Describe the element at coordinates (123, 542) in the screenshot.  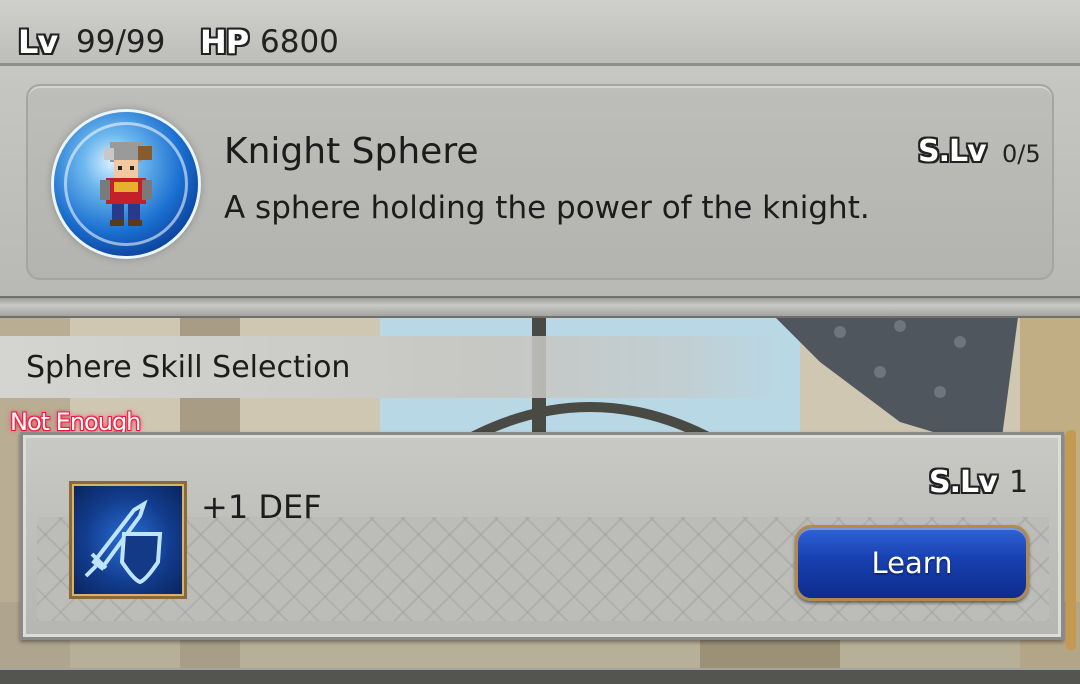
I see `sword-shield-glyph` at that location.